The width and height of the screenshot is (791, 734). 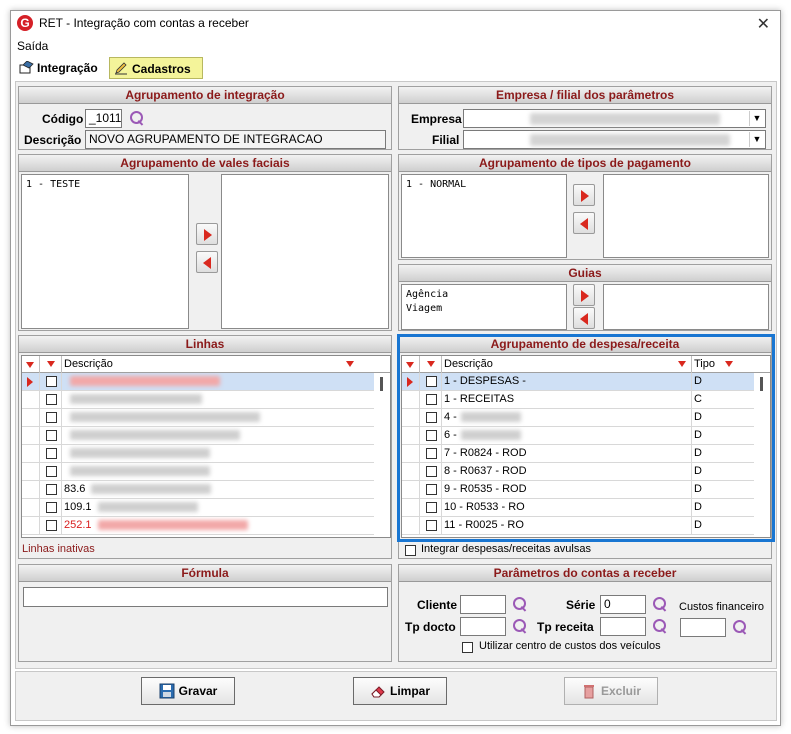 I want to click on table-row: 83.6, so click(x=206, y=490).